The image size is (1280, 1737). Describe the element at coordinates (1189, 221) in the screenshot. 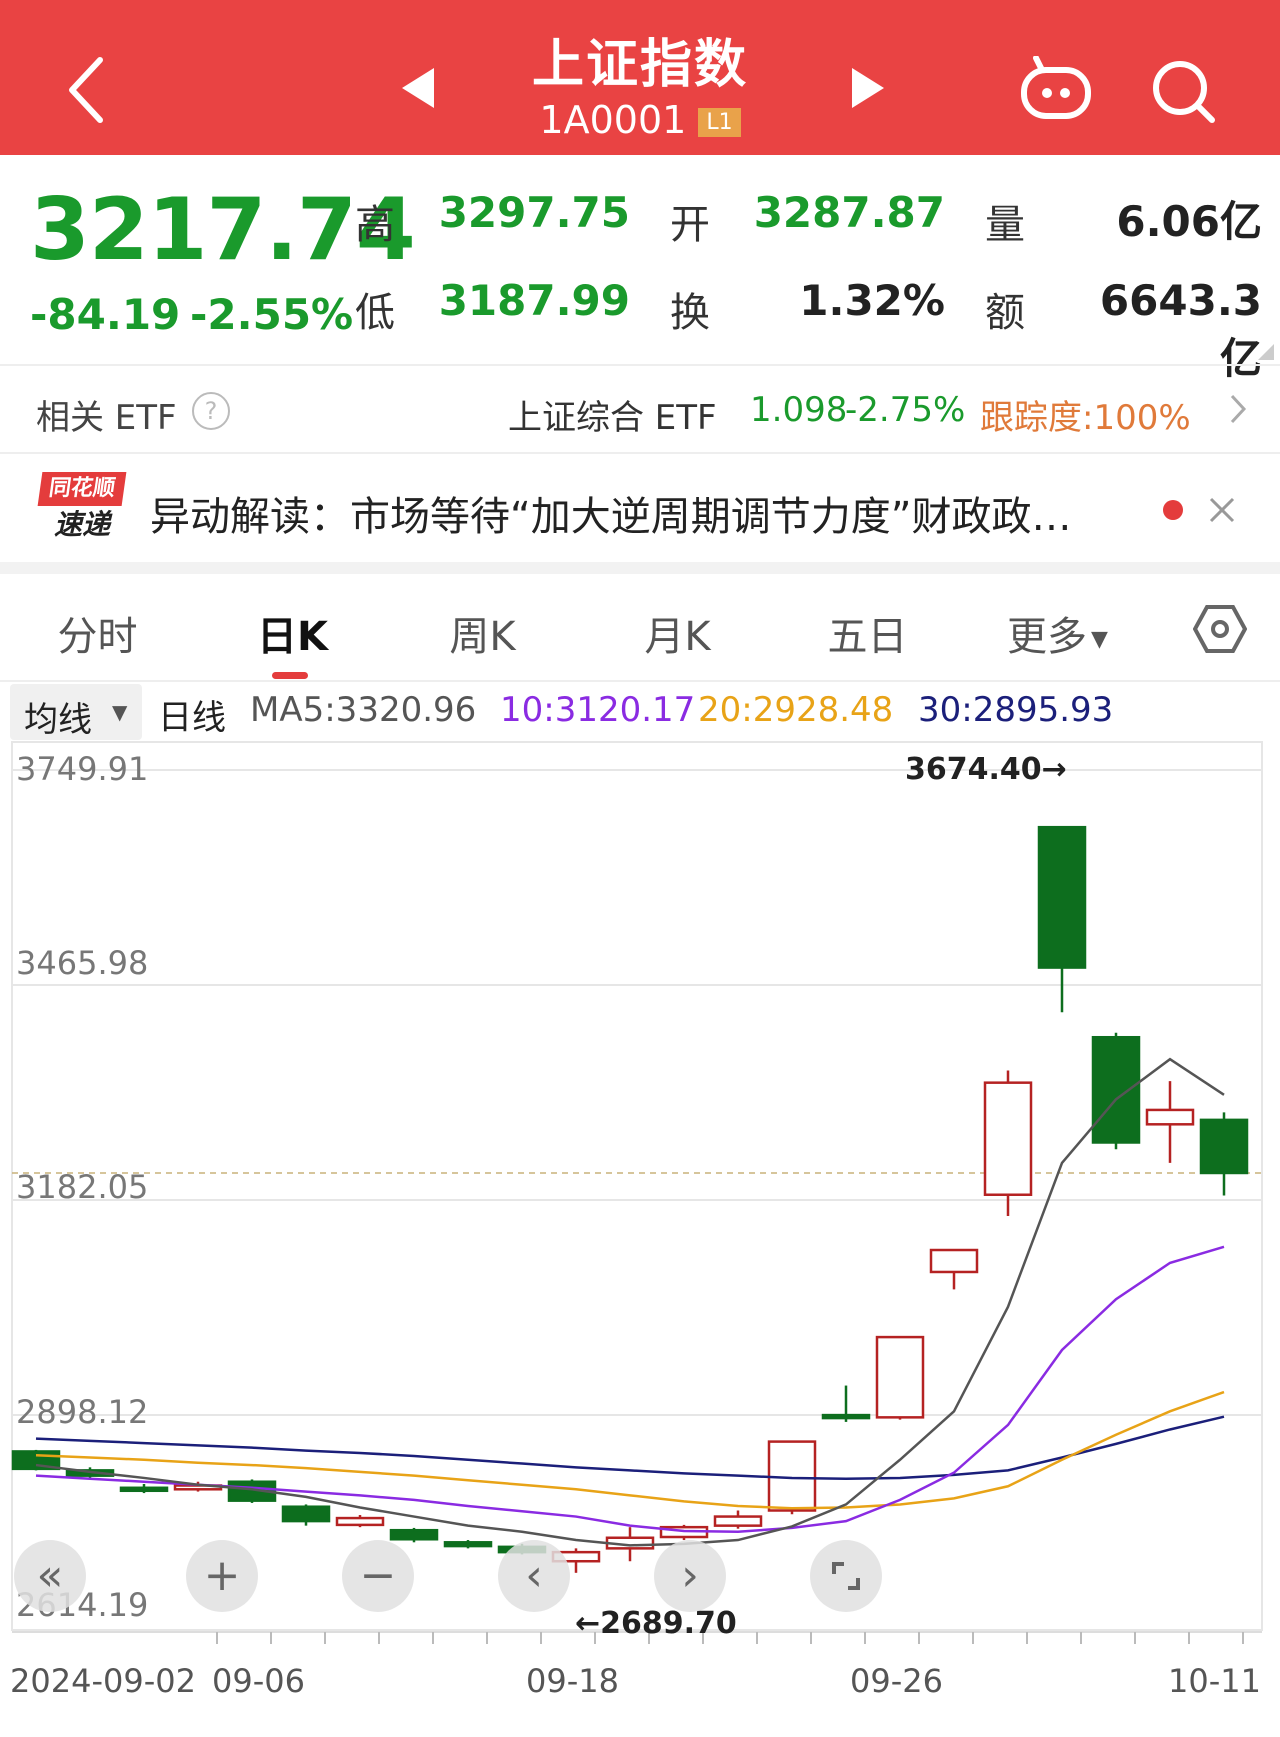

I see `volume-value: 6.06亿` at that location.